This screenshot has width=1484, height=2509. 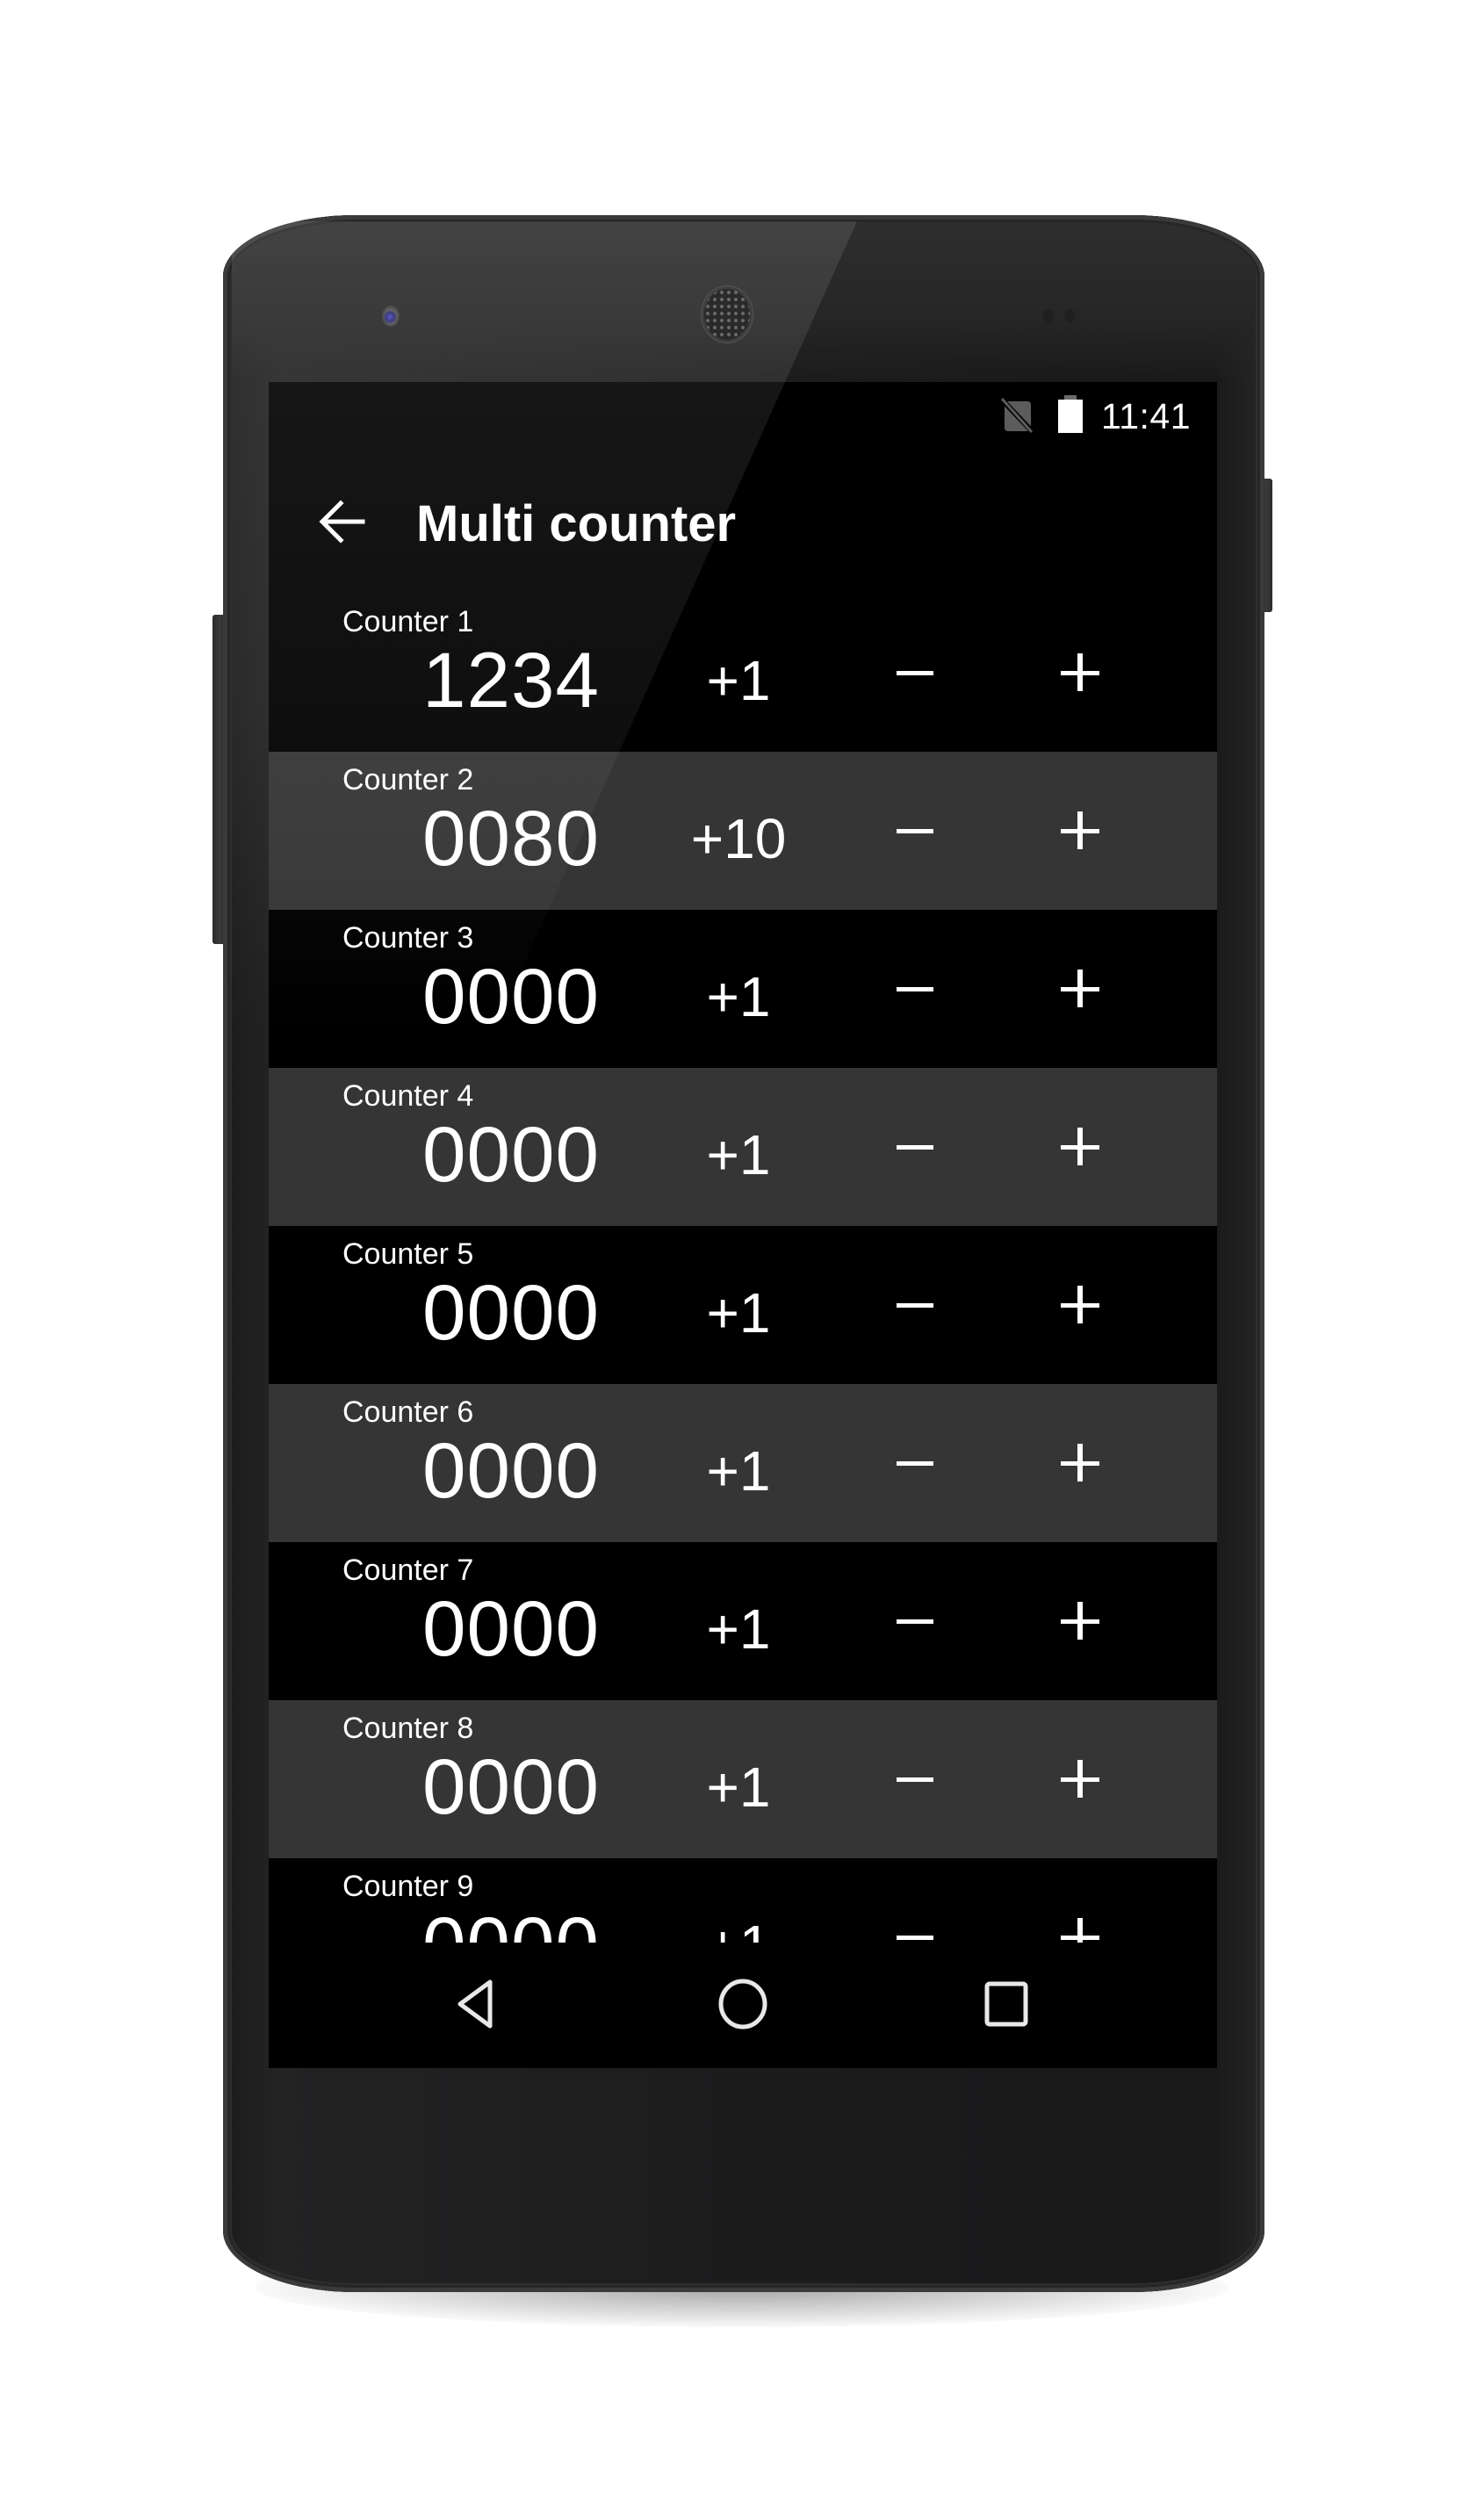 What do you see at coordinates (511, 838) in the screenshot?
I see `counter-value: 0080` at bounding box center [511, 838].